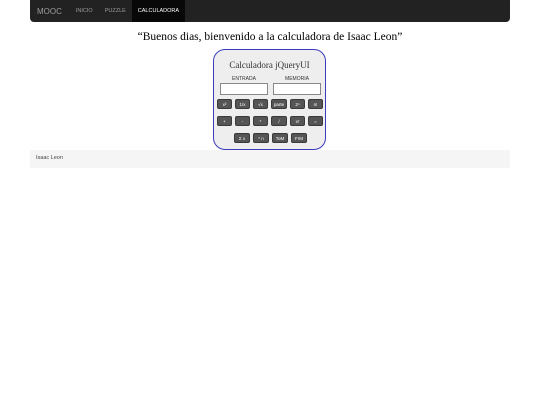  I want to click on divide-button: /, so click(279, 121).